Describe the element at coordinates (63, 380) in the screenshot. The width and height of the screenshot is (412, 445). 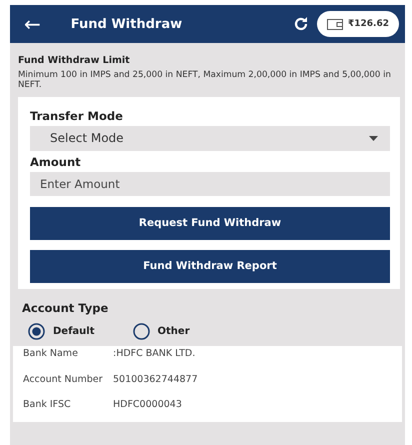
I see `detail-label: Account Number` at that location.